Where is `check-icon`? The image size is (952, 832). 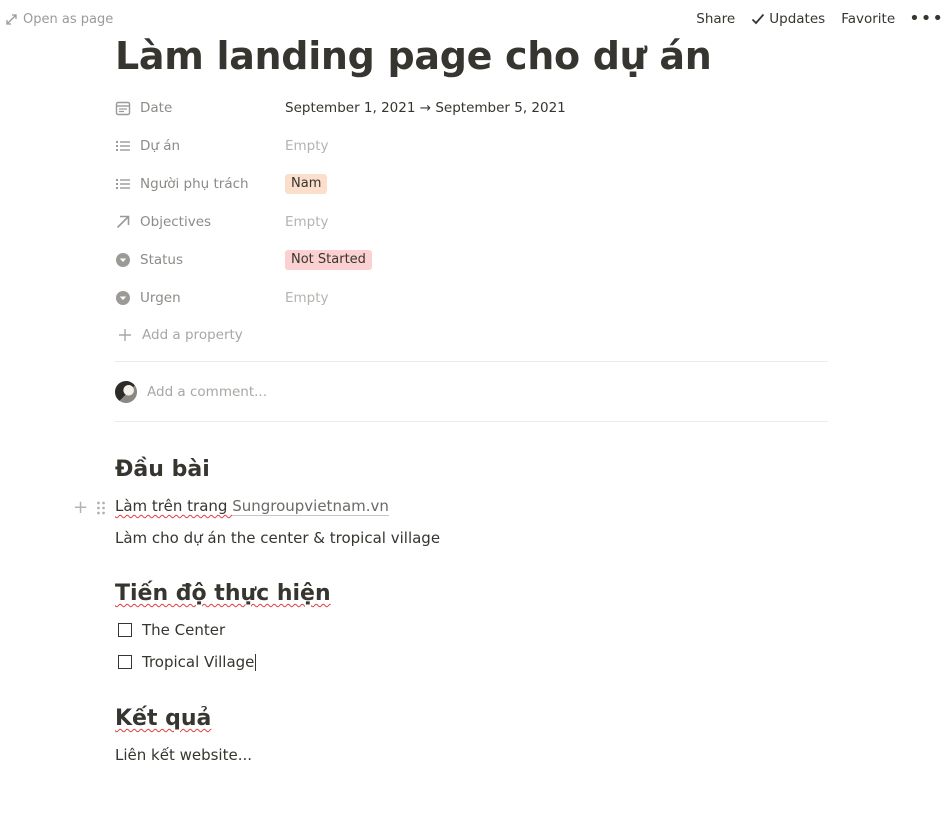
check-icon is located at coordinates (758, 19).